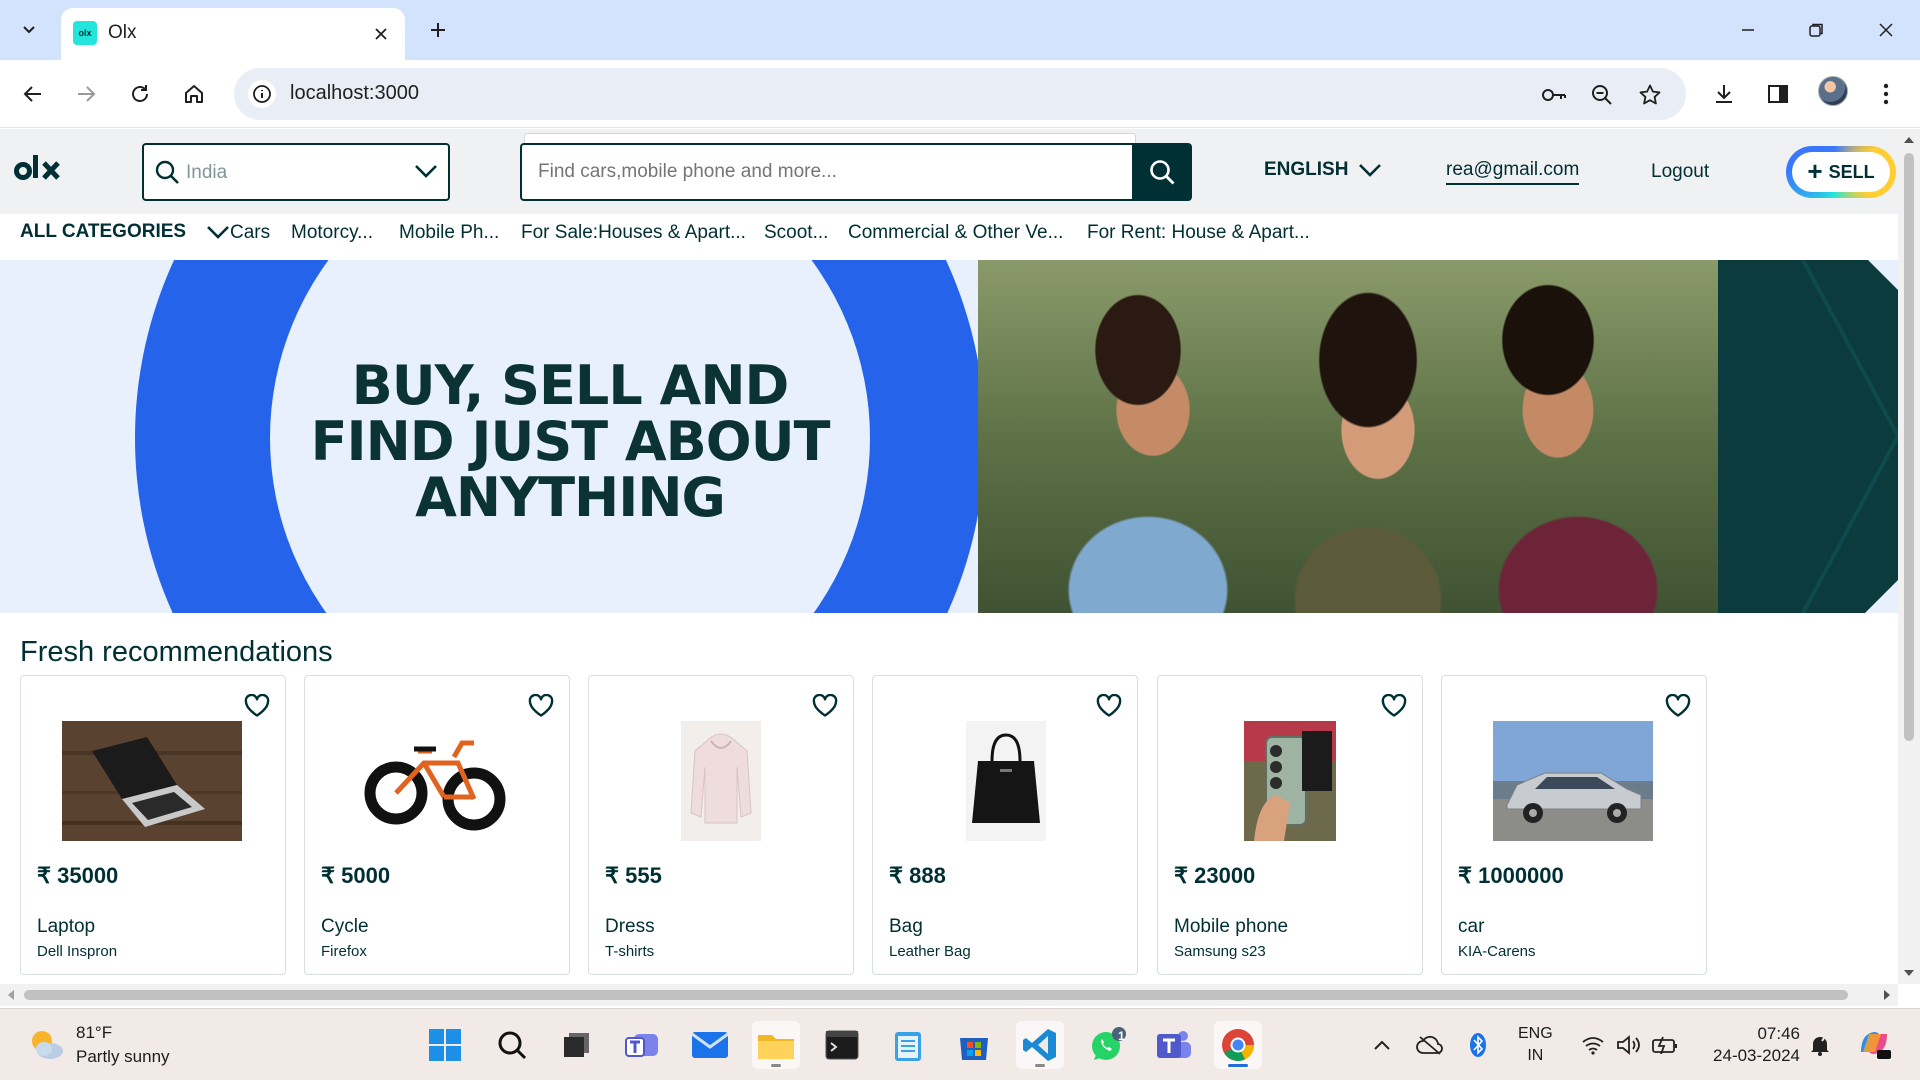 The height and width of the screenshot is (1080, 1920). I want to click on star-icon, so click(1650, 94).